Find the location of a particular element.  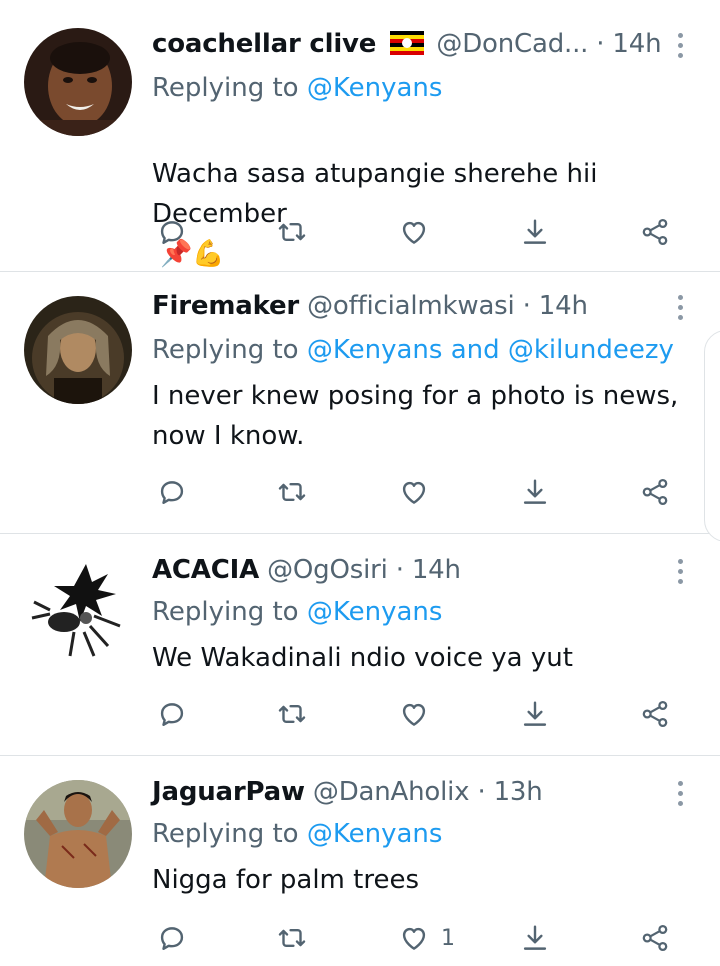

like-button: 1 is located at coordinates (426, 938).